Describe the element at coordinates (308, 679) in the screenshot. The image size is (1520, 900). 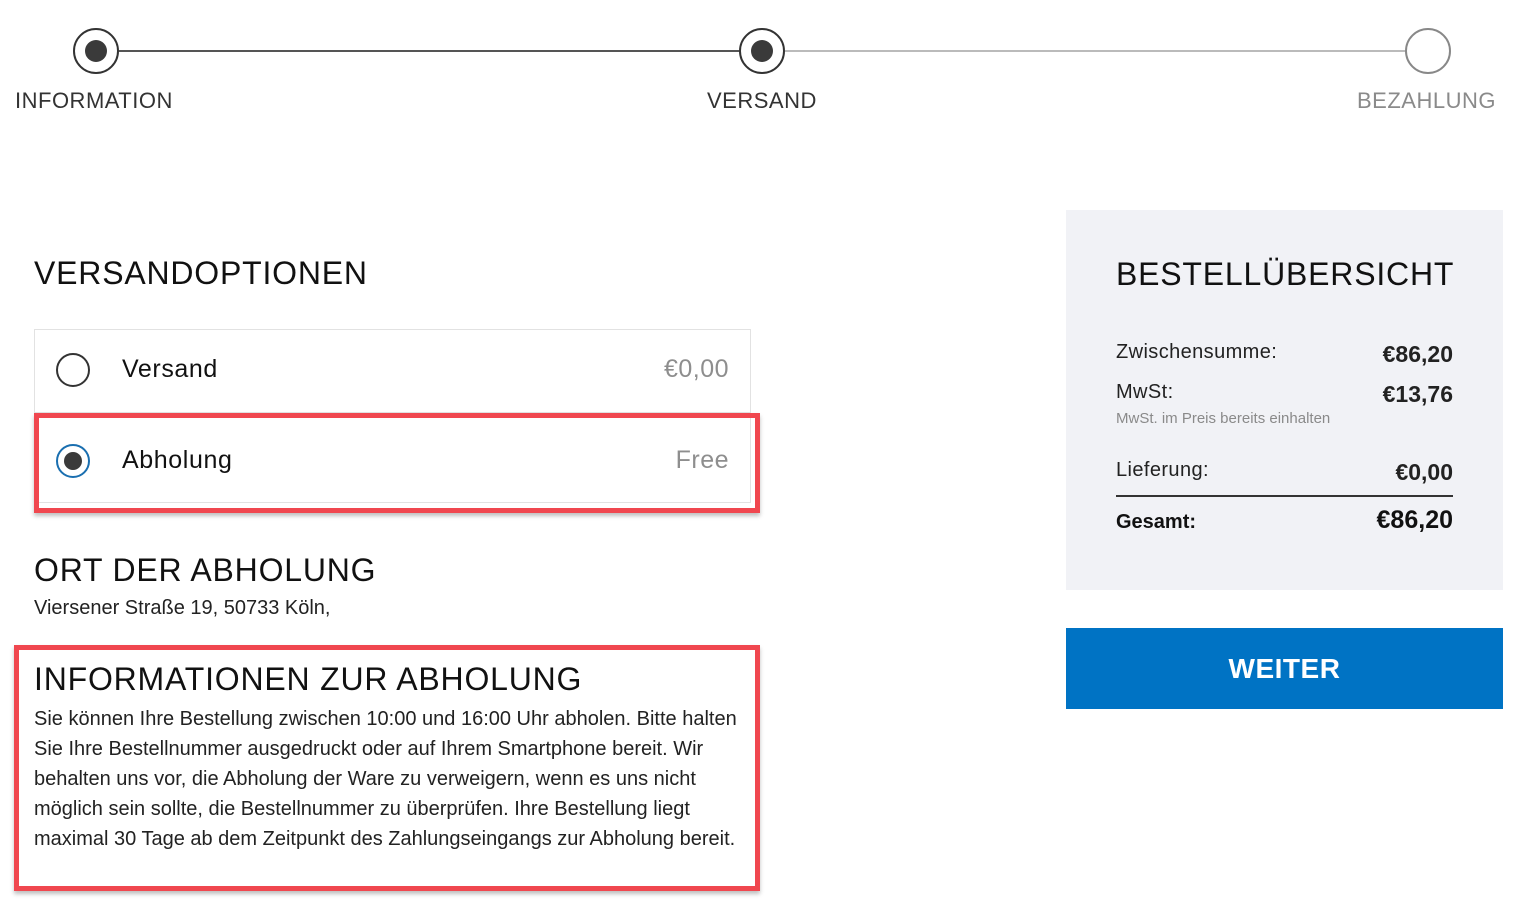
I see `pickup-info-title: INFORMATIONEN ZUR ABHOLUNG` at that location.